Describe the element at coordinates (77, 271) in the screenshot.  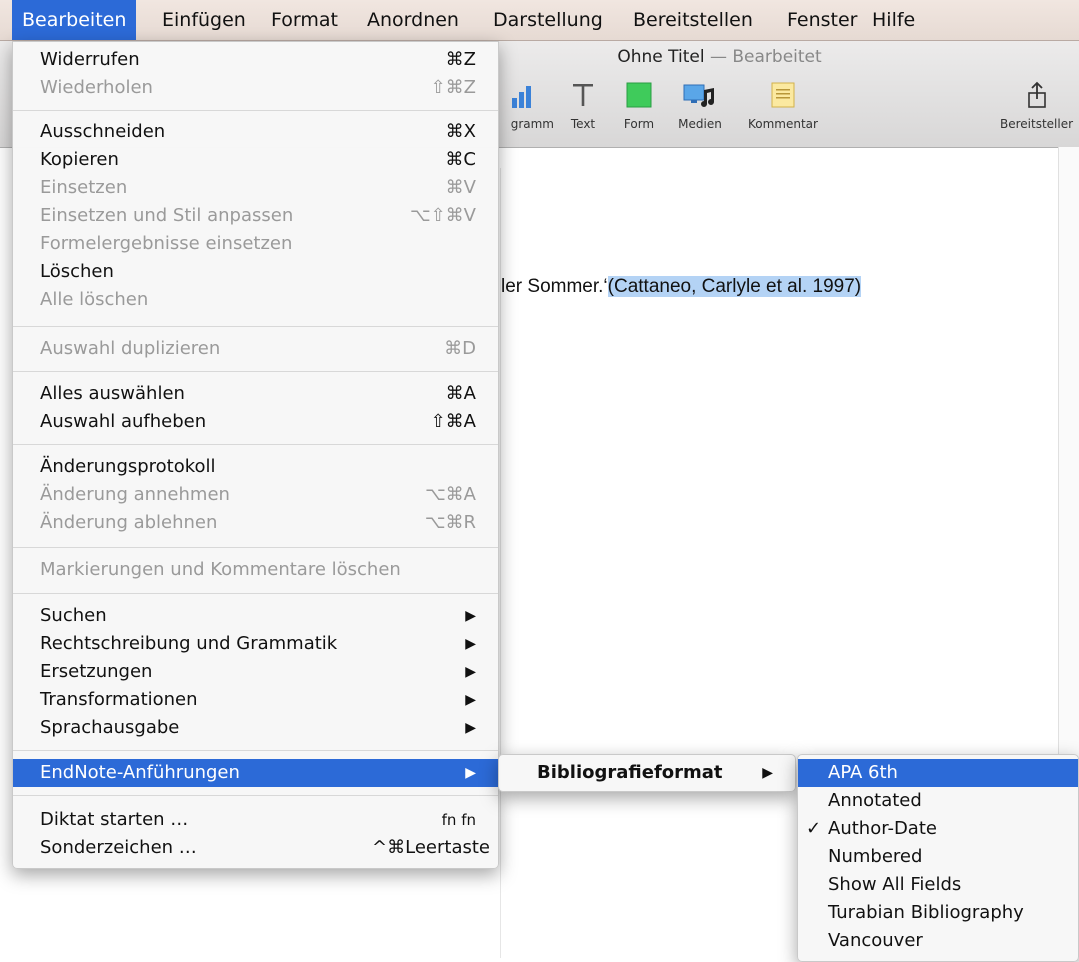
I see `menu-item-label: Löschen` at that location.